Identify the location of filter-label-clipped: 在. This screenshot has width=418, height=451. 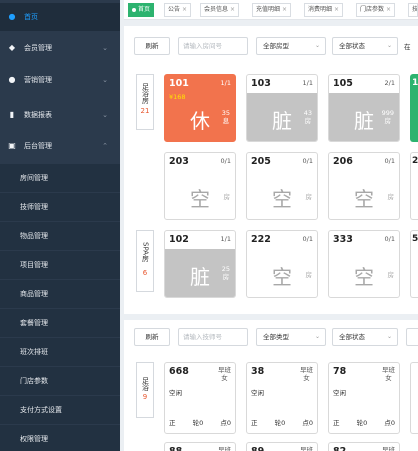
(407, 47).